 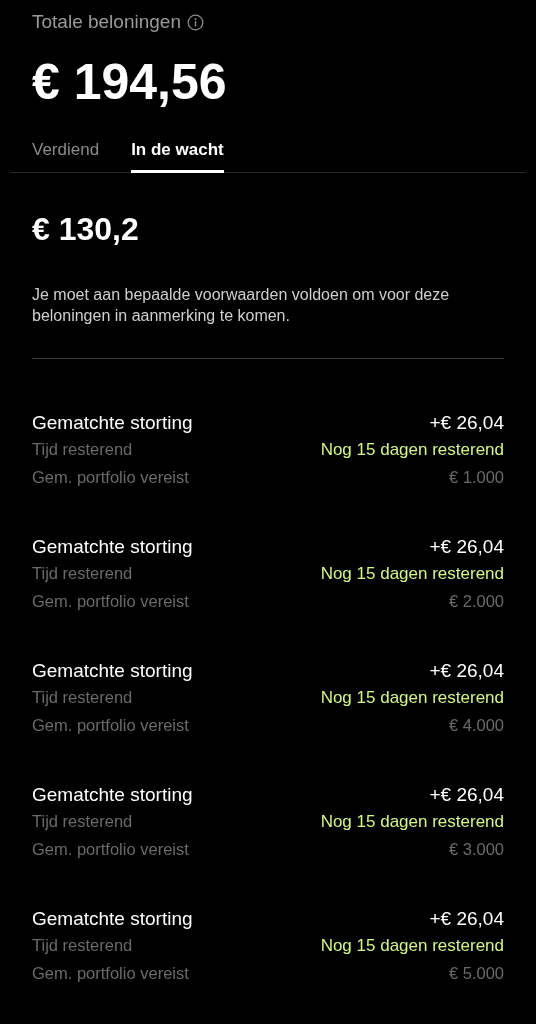 What do you see at coordinates (241, 305) in the screenshot?
I see `info-text: Je moet aan bepaalde voorwaarden voldoen om voor deze beloningen in aanmerking te komen.` at bounding box center [241, 305].